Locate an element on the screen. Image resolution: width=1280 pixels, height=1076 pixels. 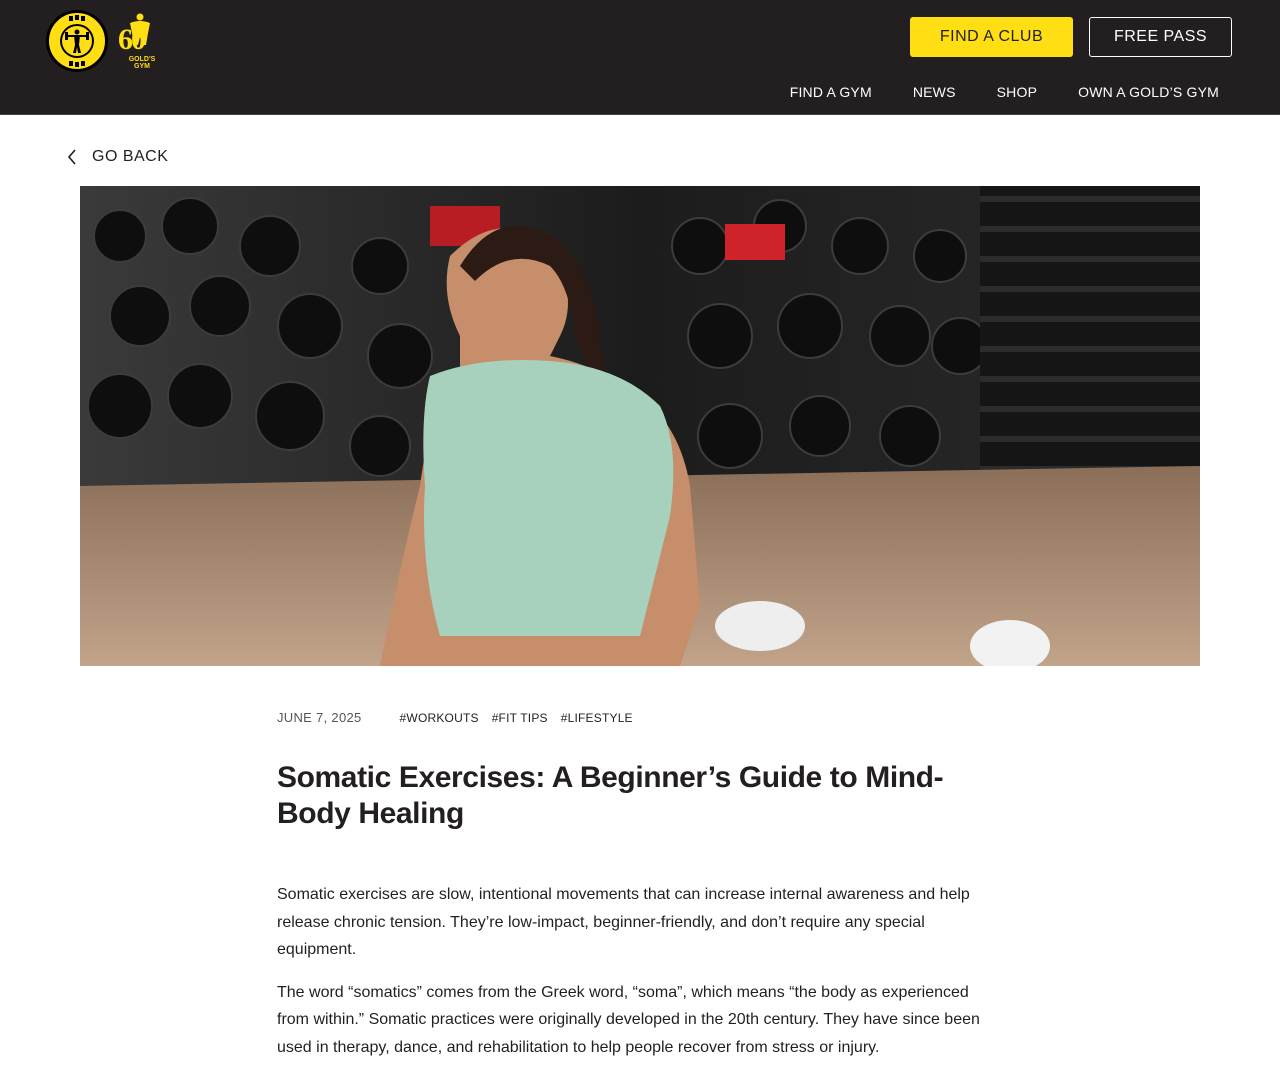
60-years-logo: 60 GOLD'S GYM is located at coordinates (143, 41).